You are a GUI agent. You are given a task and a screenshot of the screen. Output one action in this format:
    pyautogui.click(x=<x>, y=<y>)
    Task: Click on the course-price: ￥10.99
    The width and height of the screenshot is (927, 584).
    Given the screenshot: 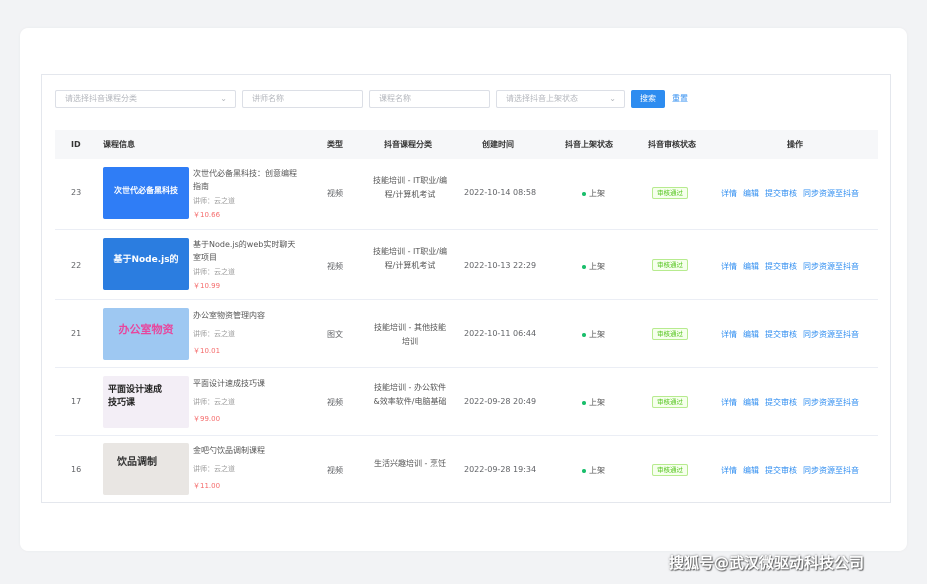 What is the action you would take?
    pyautogui.click(x=207, y=286)
    